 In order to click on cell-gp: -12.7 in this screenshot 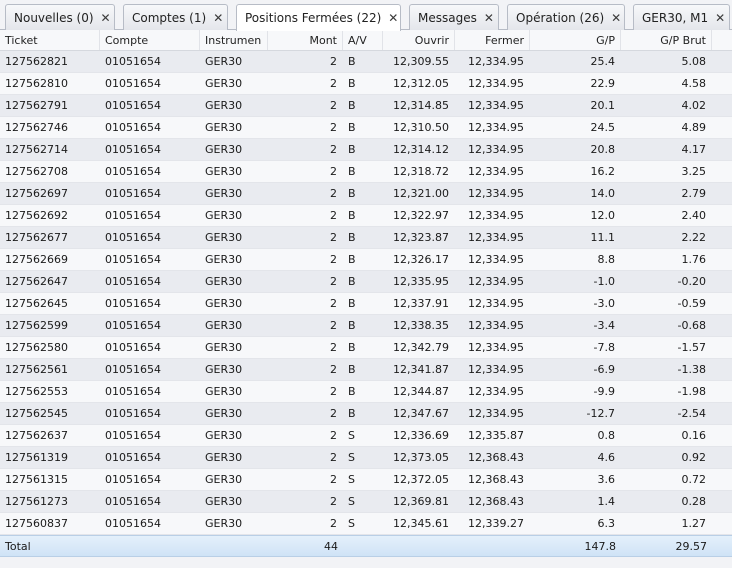, I will do `click(600, 413)`.